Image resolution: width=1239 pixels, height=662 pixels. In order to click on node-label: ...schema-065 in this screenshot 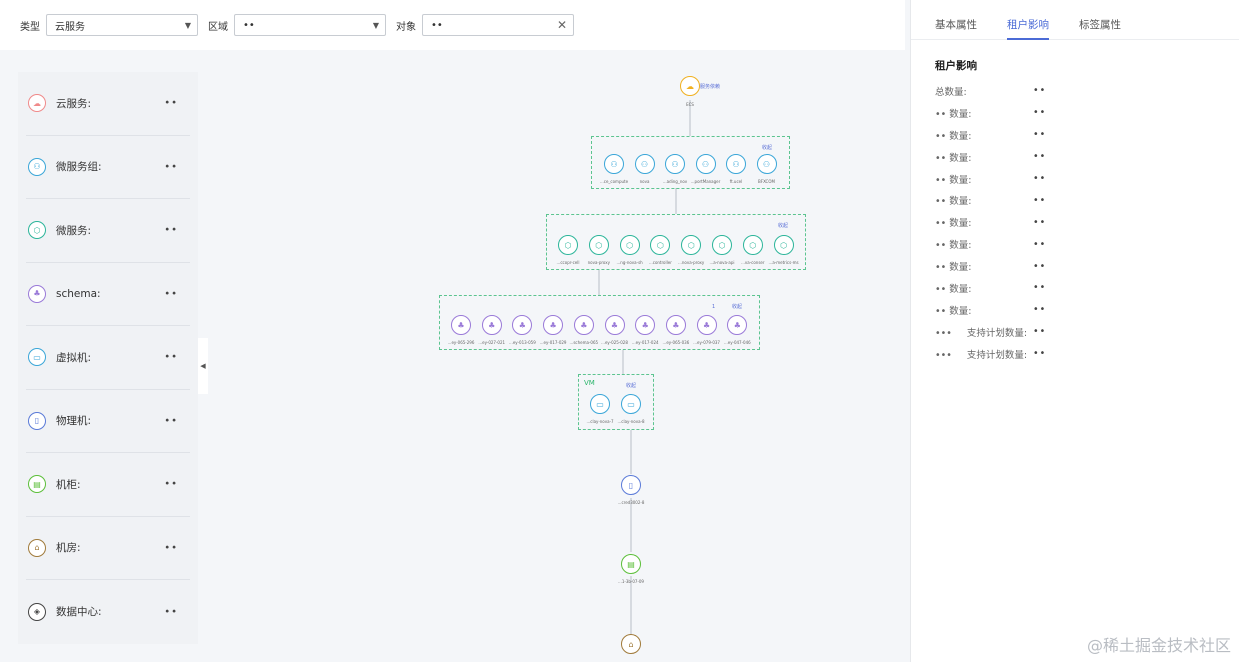, I will do `click(584, 342)`.